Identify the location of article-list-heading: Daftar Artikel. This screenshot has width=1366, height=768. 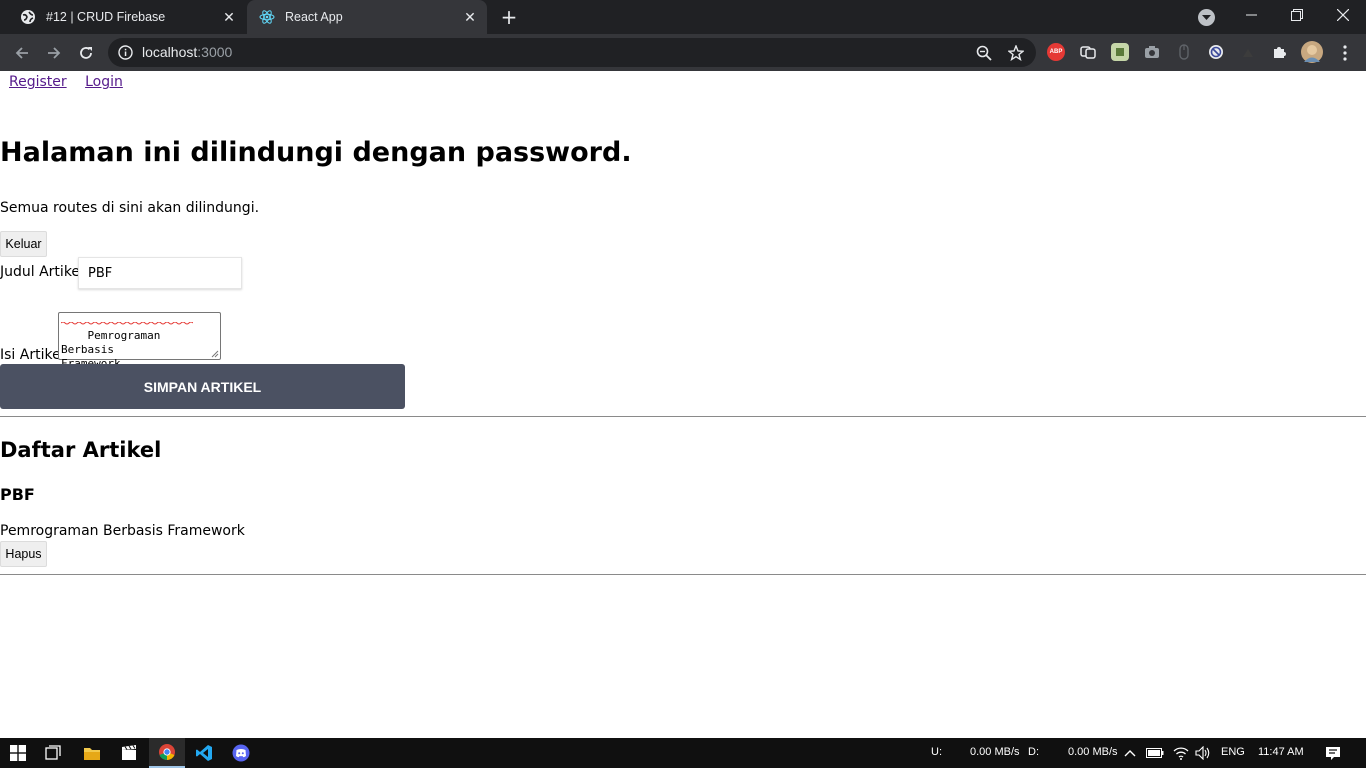
(81, 450).